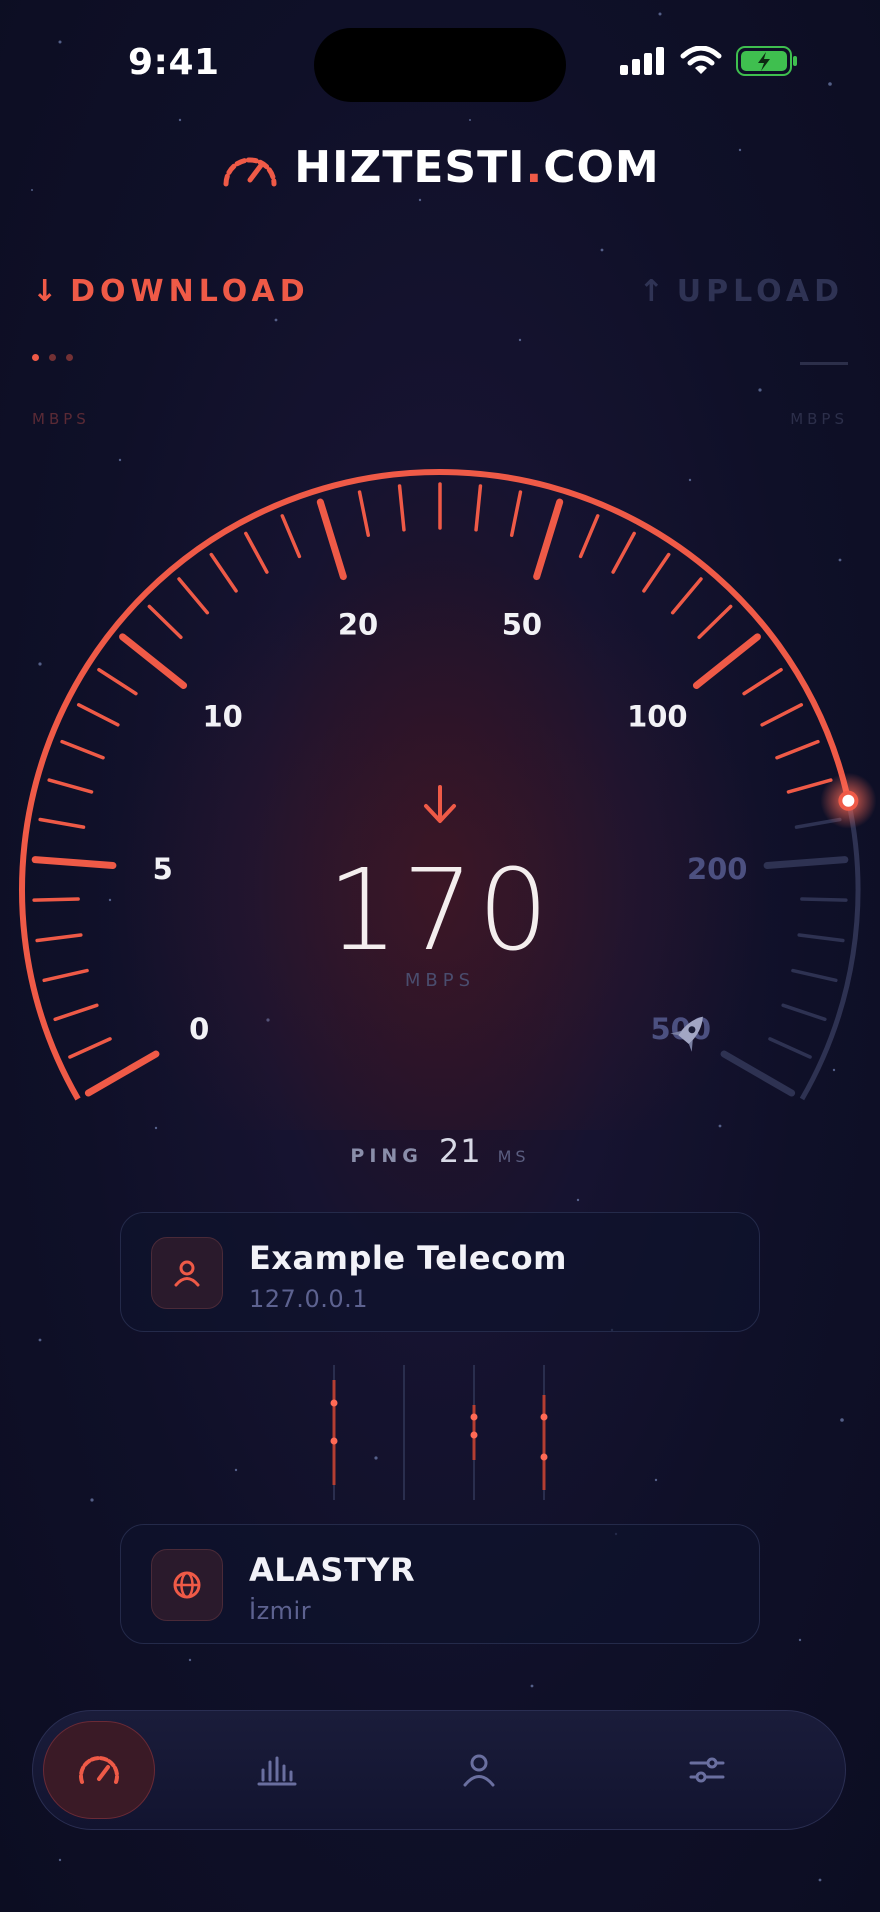 Image resolution: width=880 pixels, height=1912 pixels. I want to click on bar-chart-icon, so click(277, 1771).